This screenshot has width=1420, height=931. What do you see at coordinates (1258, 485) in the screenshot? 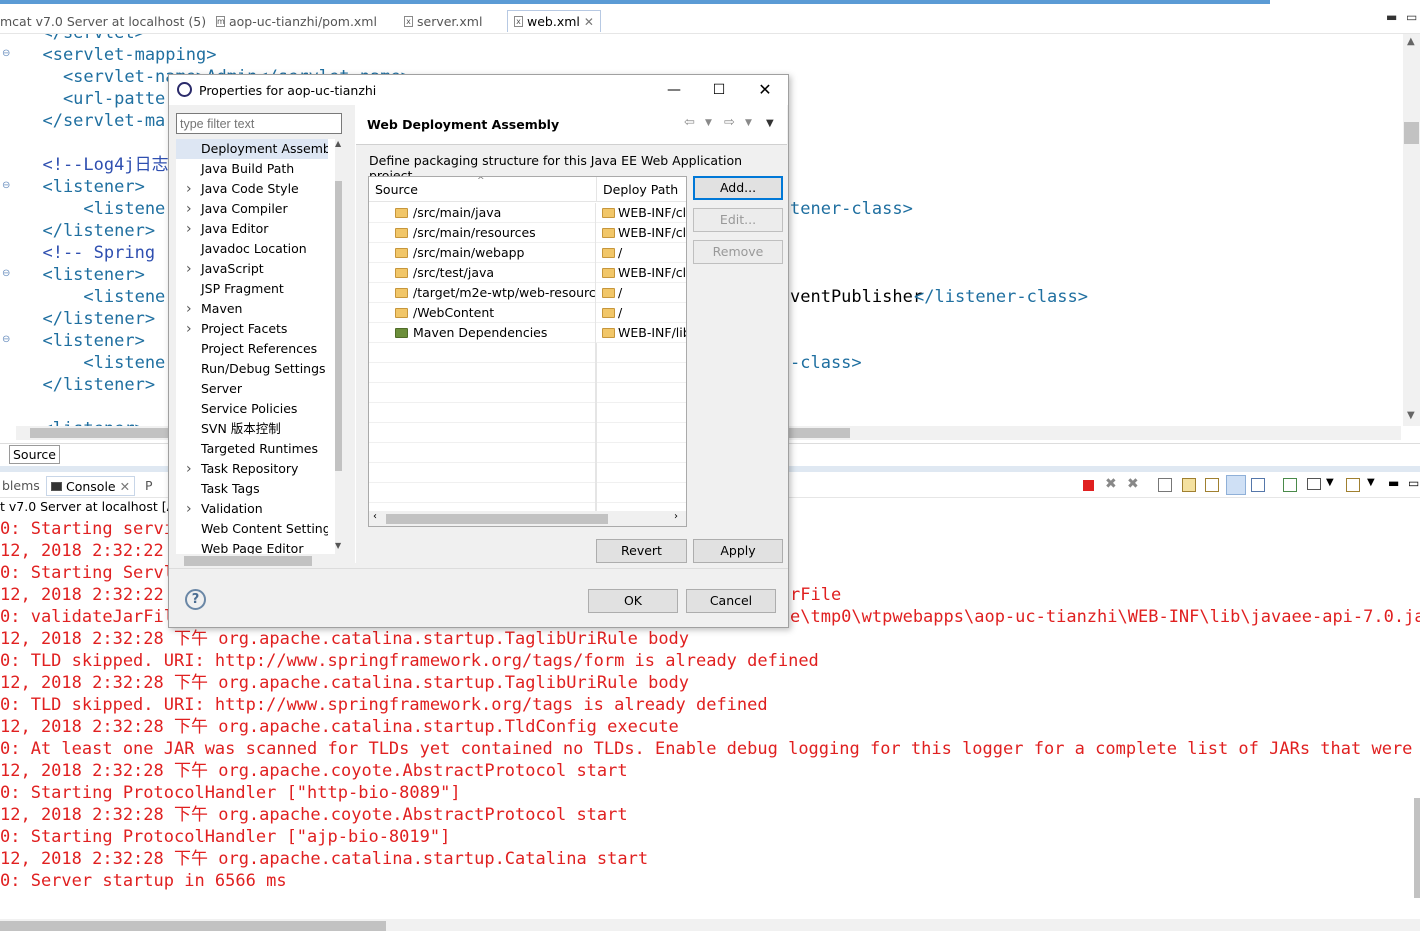
I see `show-stderr-icon` at bounding box center [1258, 485].